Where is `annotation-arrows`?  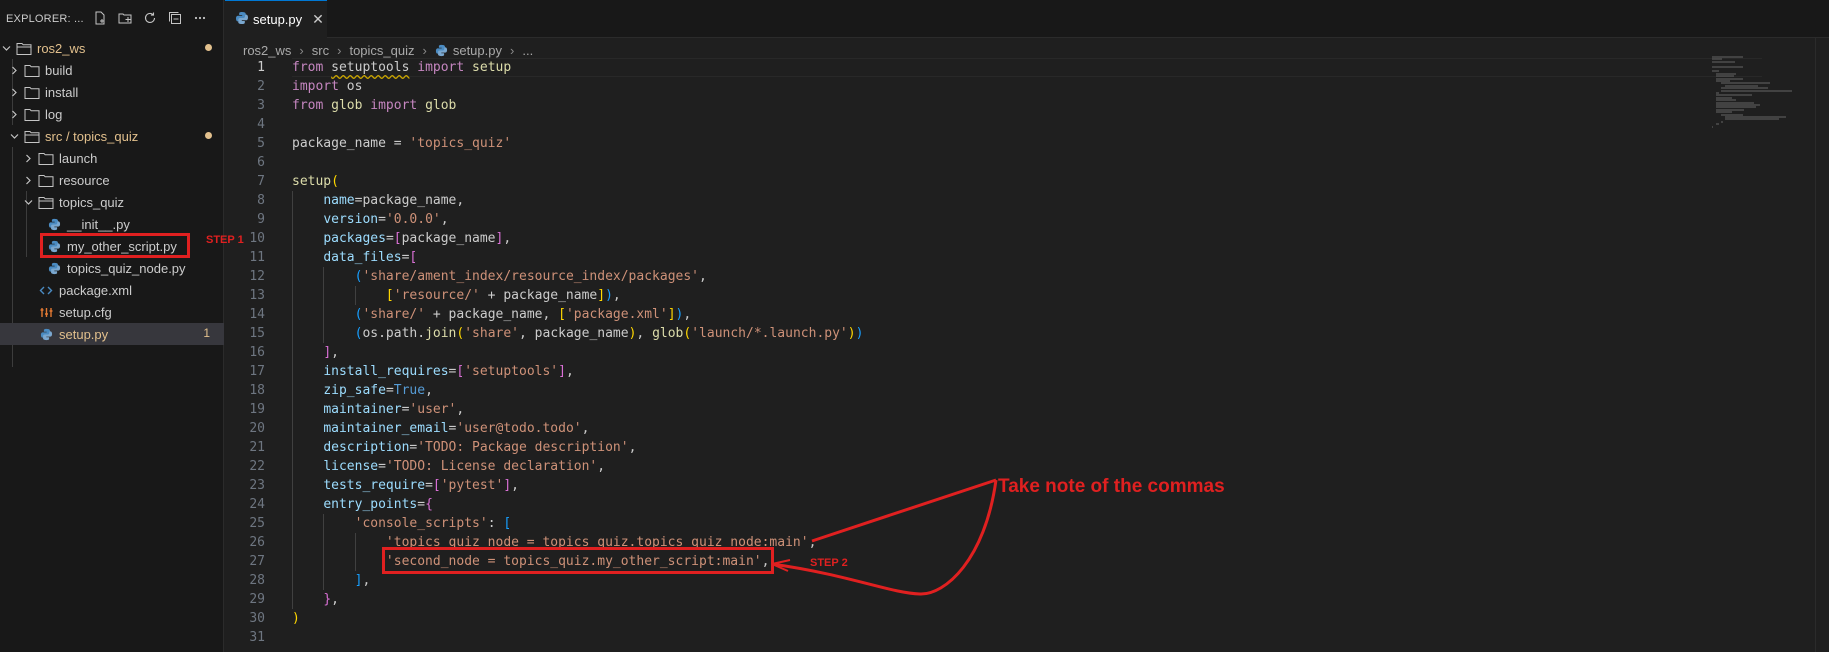 annotation-arrows is located at coordinates (884, 537).